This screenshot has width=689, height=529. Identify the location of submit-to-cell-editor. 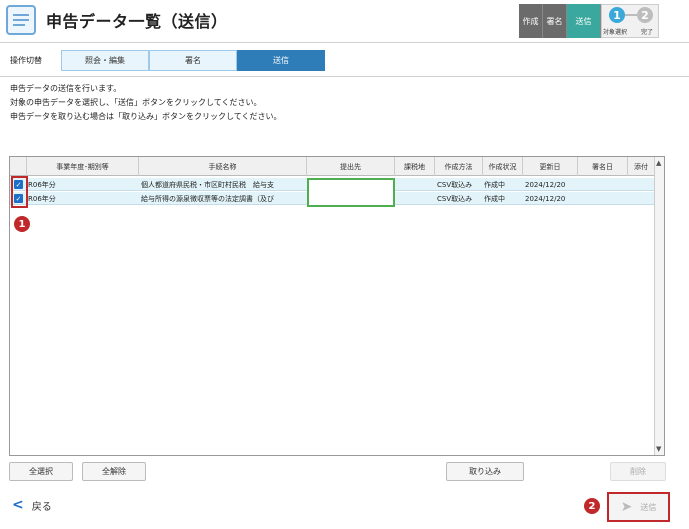
(351, 192).